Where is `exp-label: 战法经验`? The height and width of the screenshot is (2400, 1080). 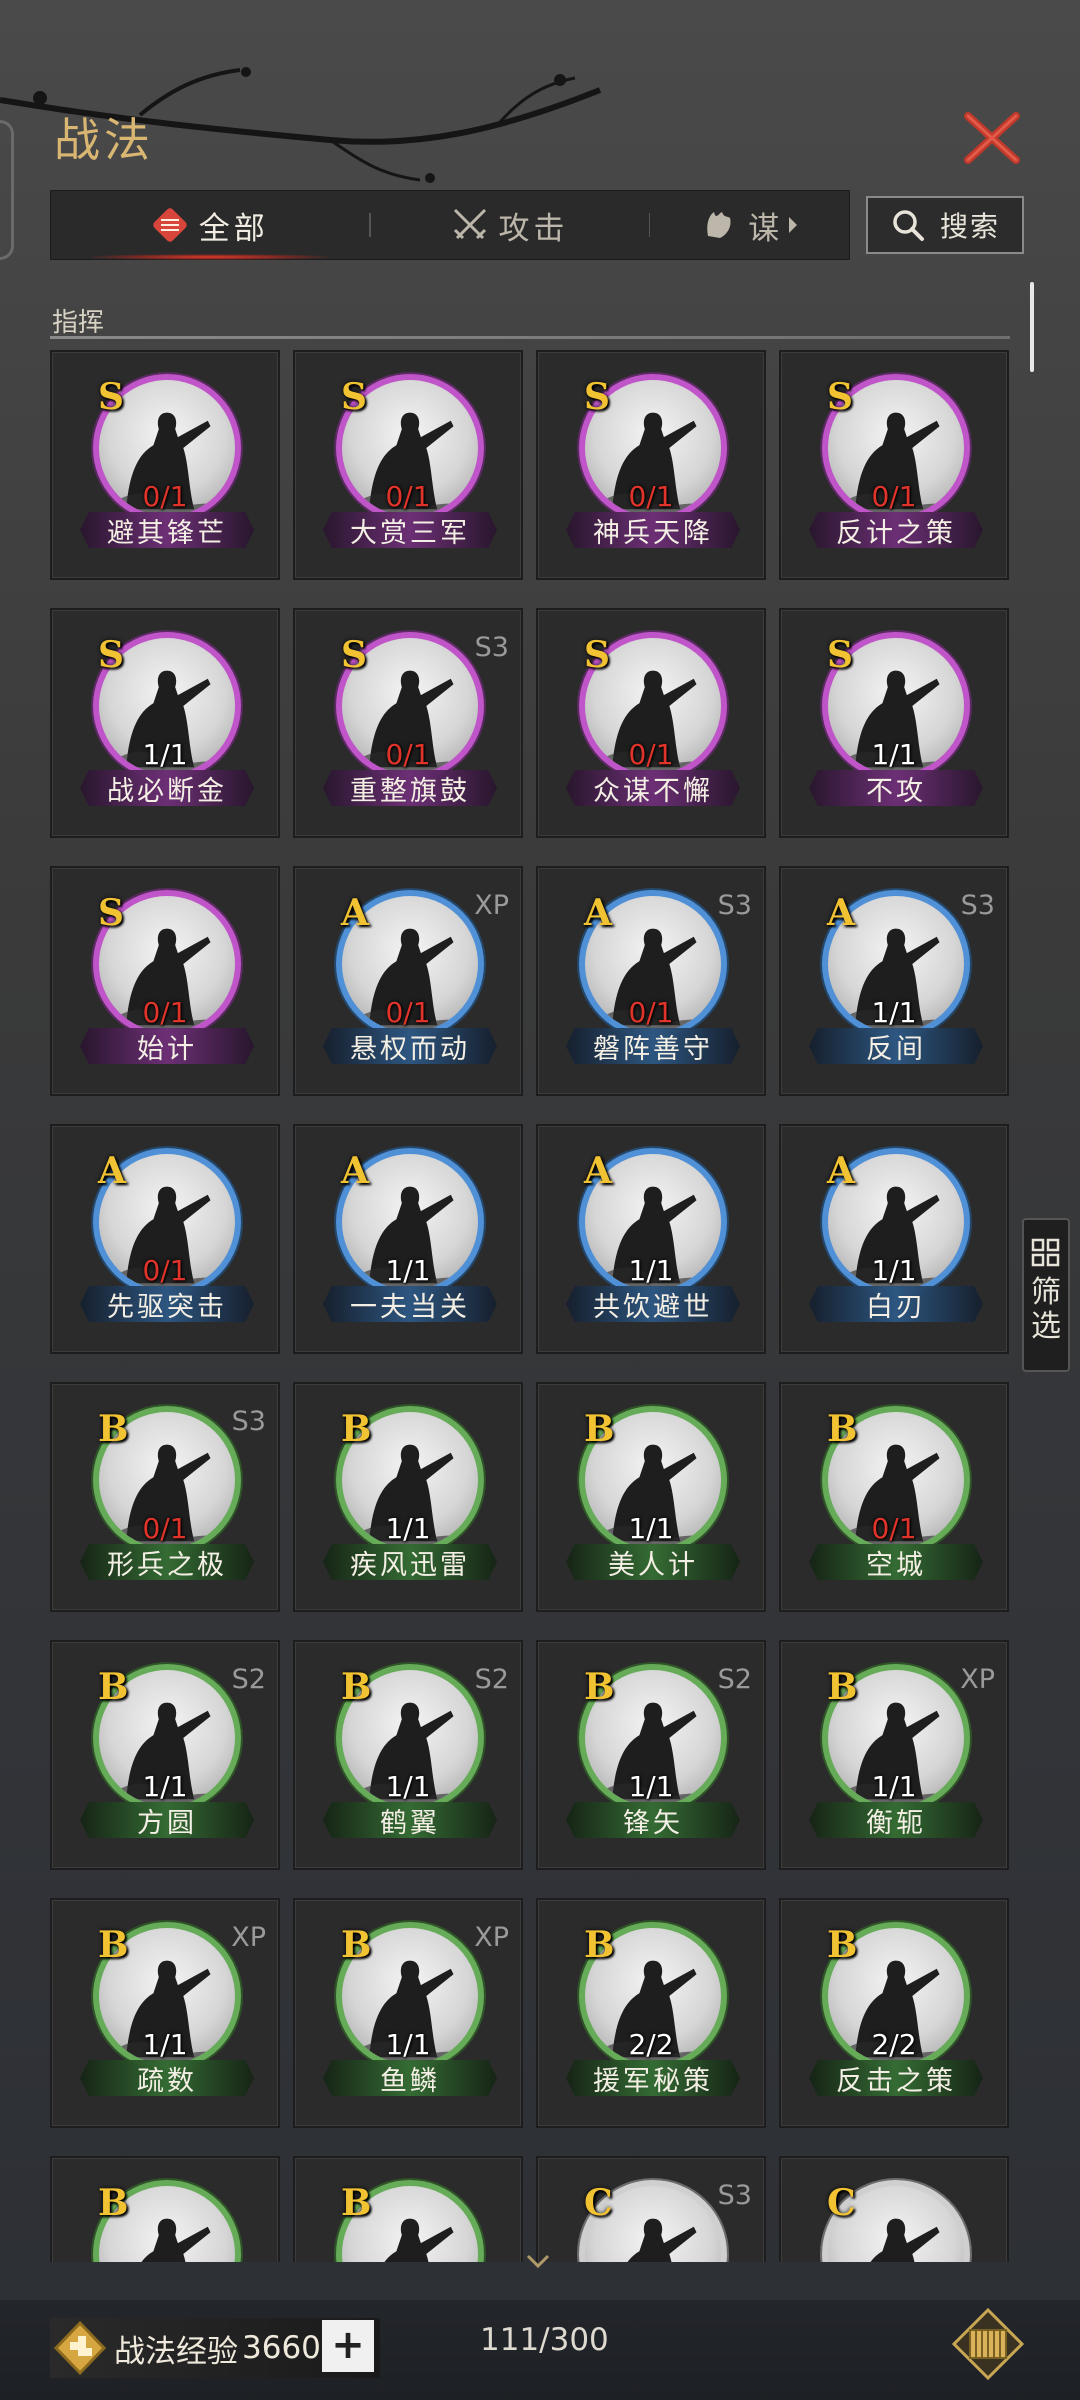 exp-label: 战法经验 is located at coordinates (176, 2351).